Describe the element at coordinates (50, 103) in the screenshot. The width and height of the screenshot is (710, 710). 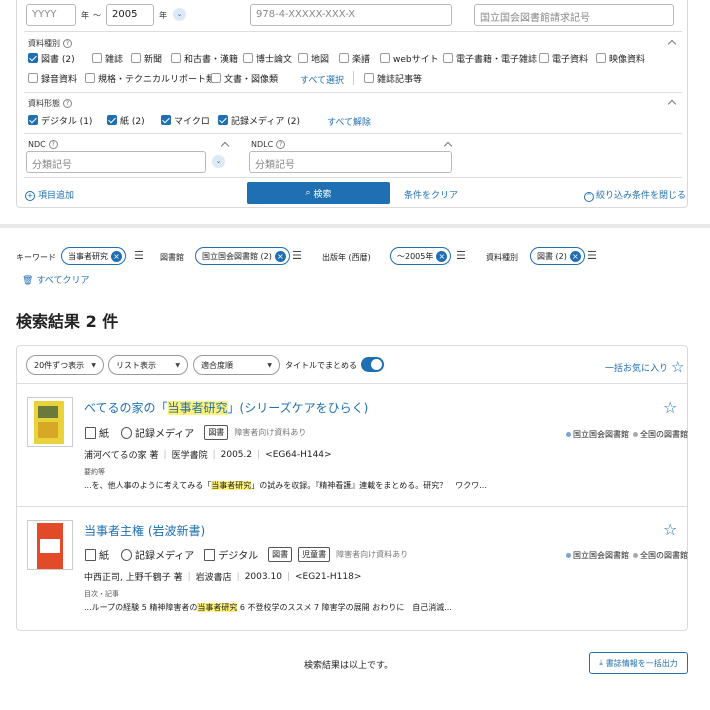
I see `material-form-label: 資料形態?` at that location.